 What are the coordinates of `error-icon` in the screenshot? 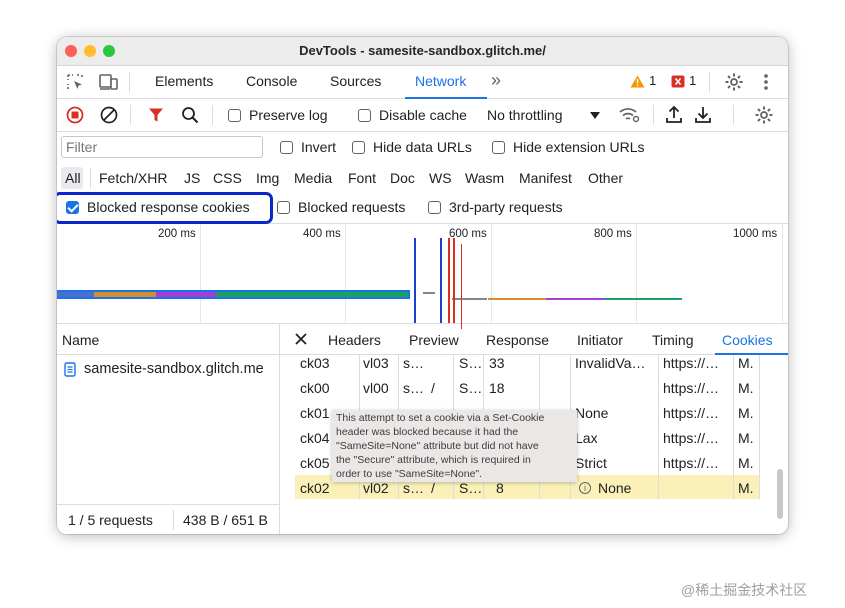 It's located at (678, 81).